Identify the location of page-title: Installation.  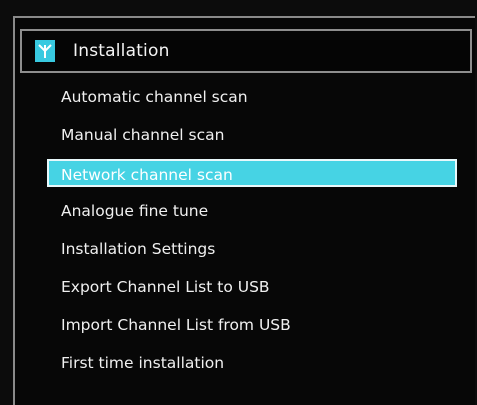
(121, 51).